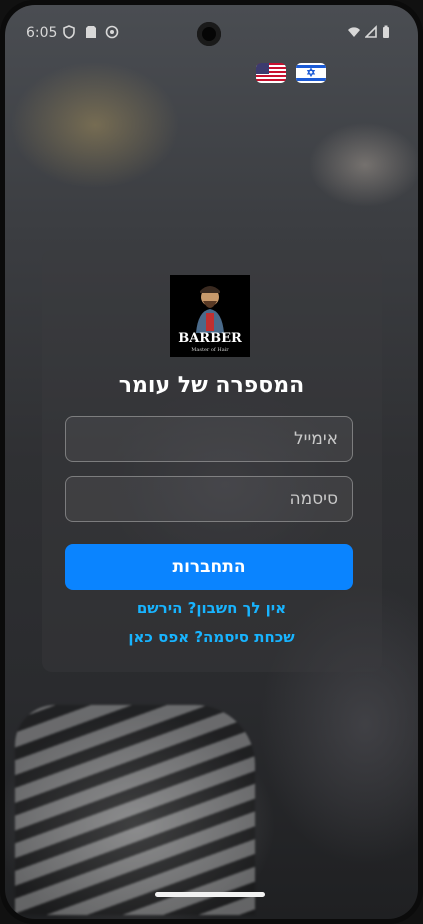  What do you see at coordinates (209, 439) in the screenshot?
I see `email-field: אימייל` at bounding box center [209, 439].